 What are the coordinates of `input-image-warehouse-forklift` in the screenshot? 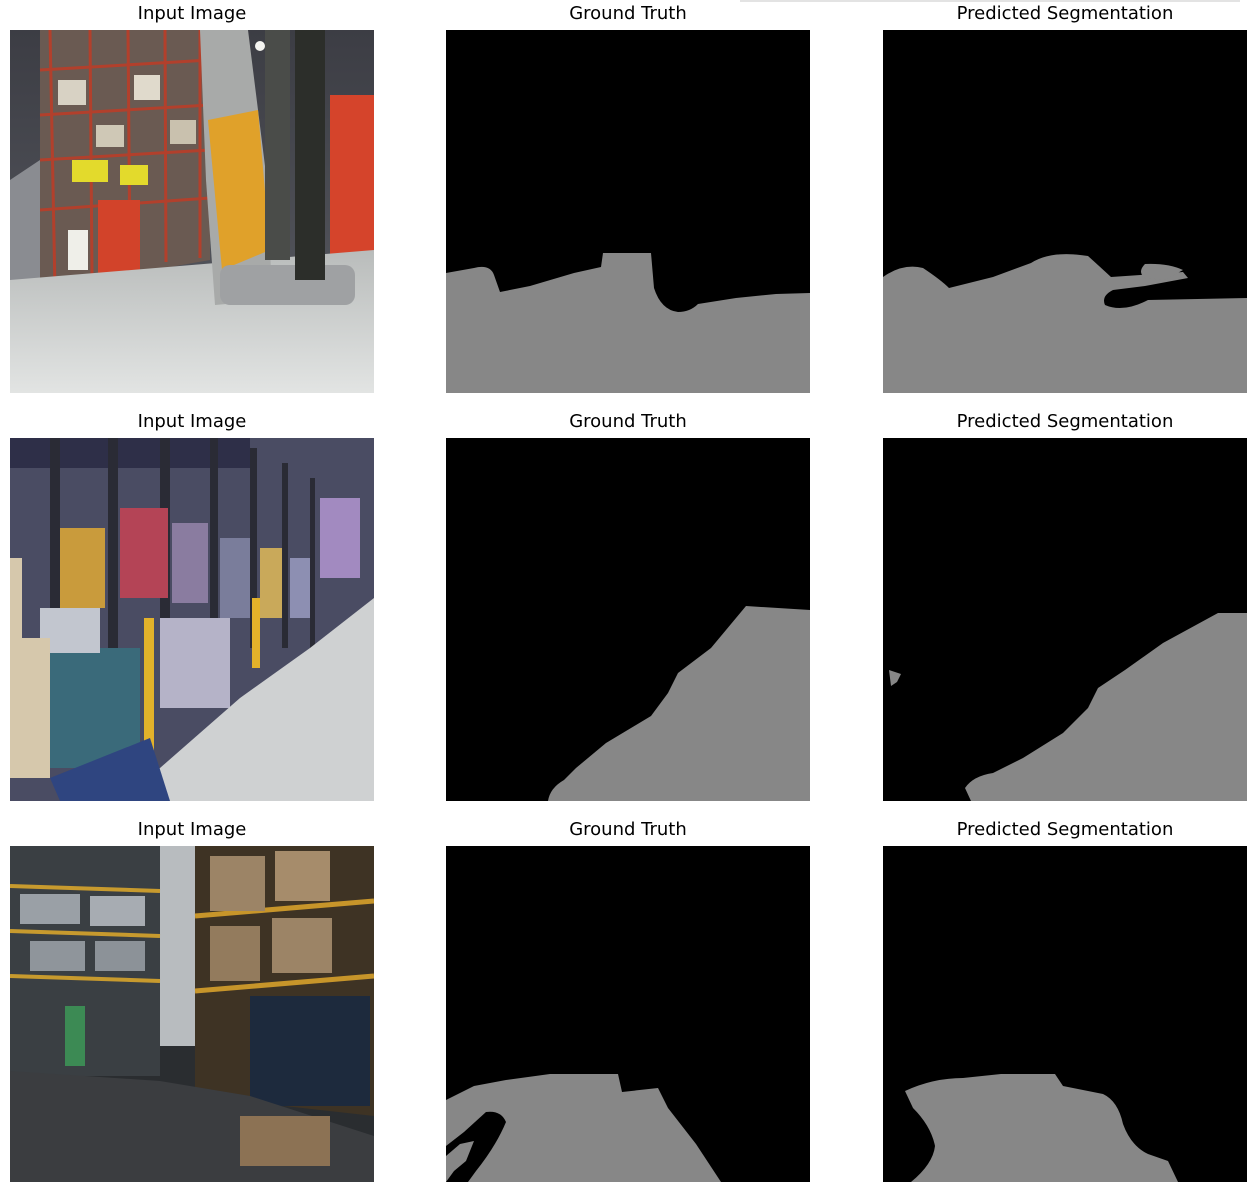 It's located at (192, 211).